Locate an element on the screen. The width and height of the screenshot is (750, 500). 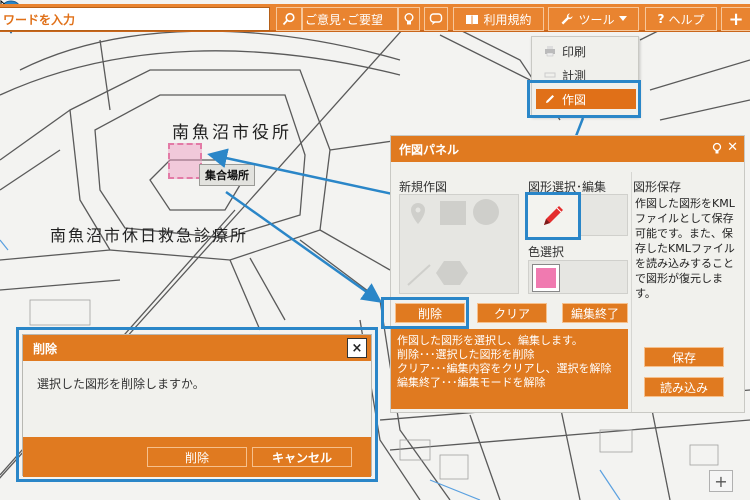
help-line: 作図した図形を選択し、編集します。 is located at coordinates (490, 340).